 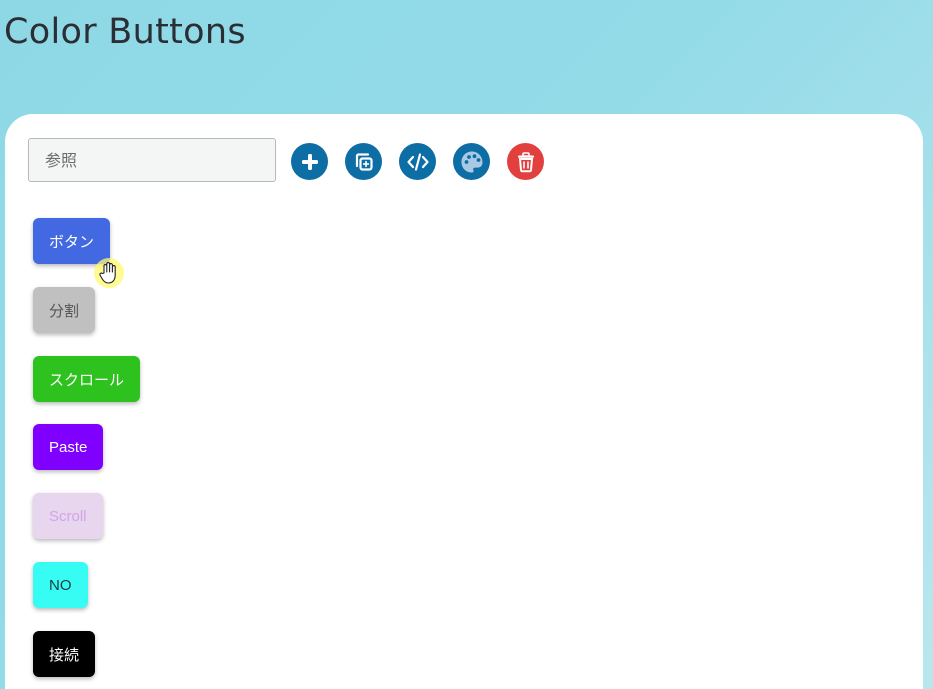 I want to click on color-button-botan: ボタン, so click(x=72, y=241).